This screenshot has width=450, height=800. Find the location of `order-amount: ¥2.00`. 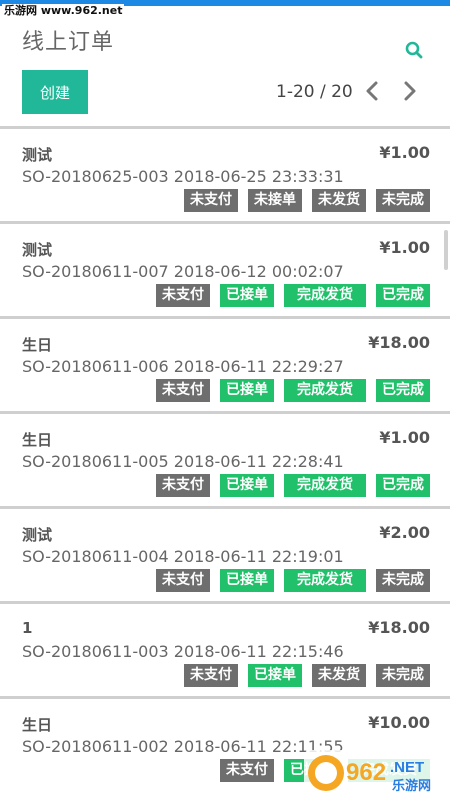

order-amount: ¥2.00 is located at coordinates (404, 532).